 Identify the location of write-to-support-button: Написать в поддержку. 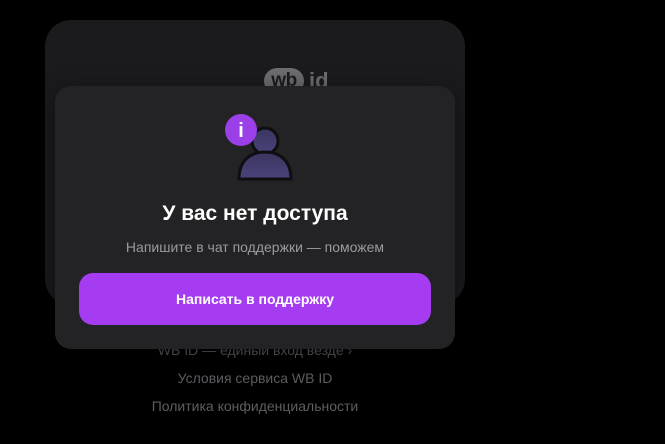
(255, 299).